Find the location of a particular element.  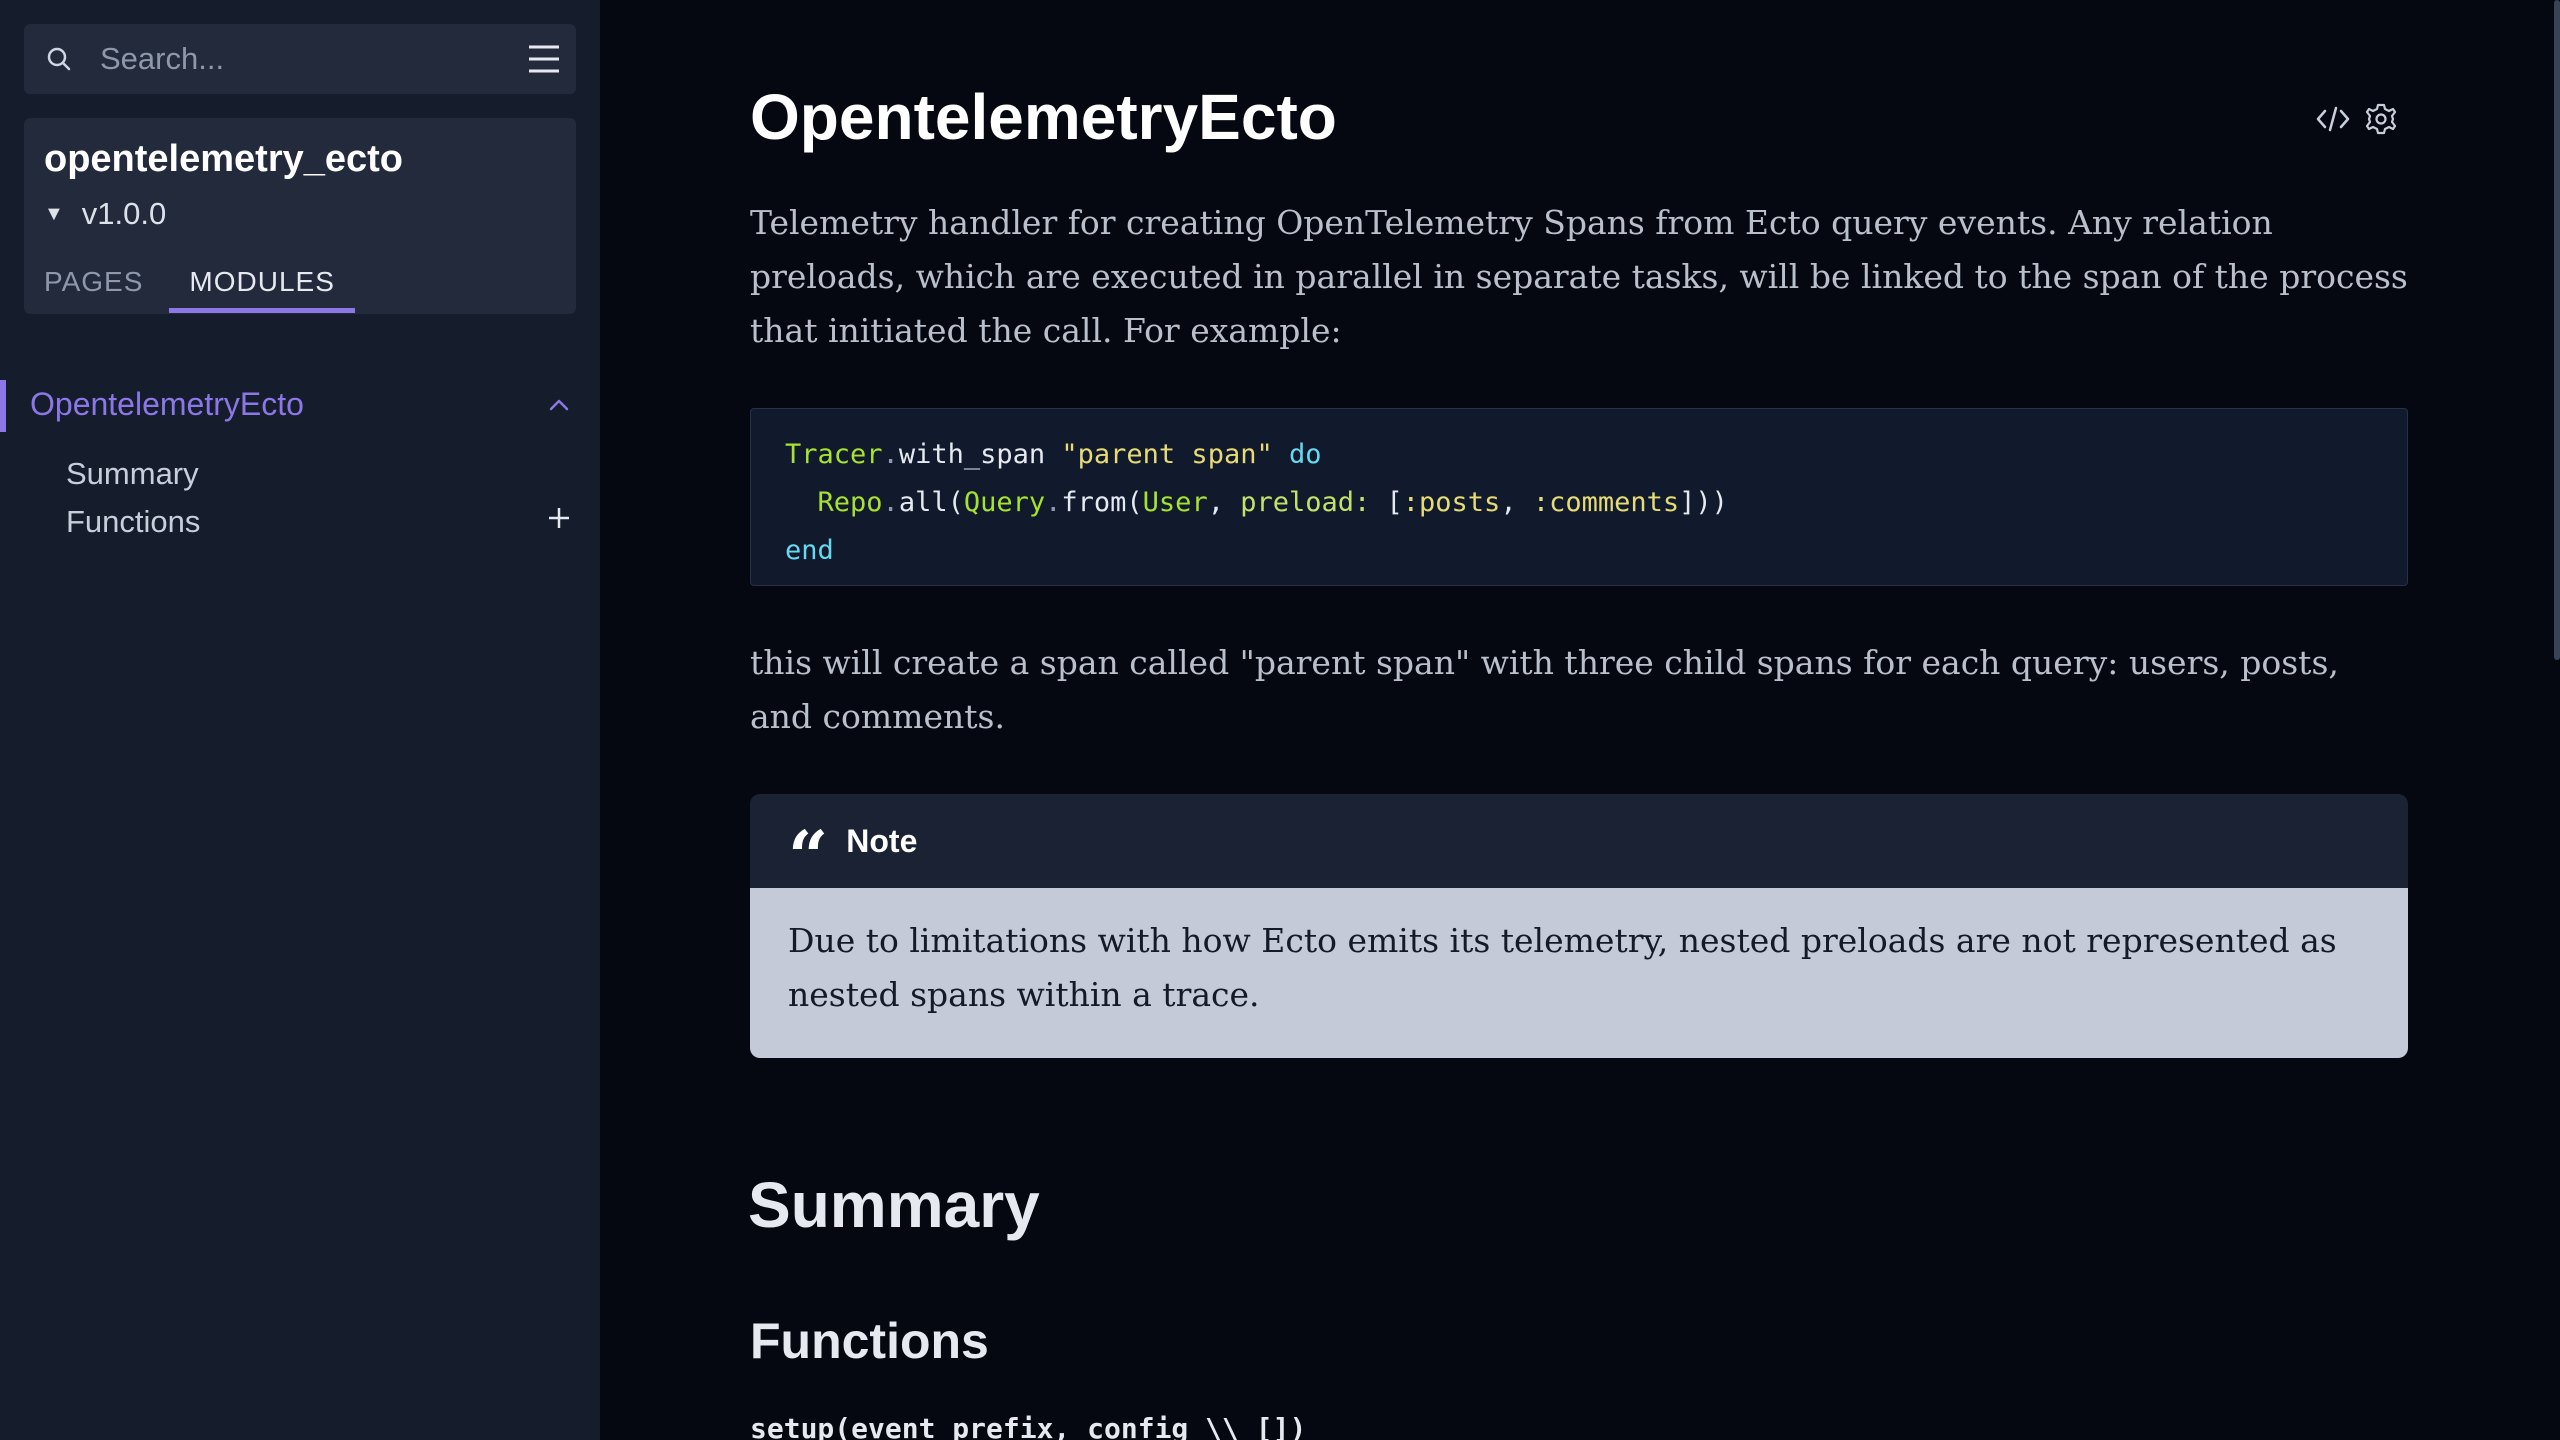

version-selector: ▼ v1.0.0 is located at coordinates (105, 214).